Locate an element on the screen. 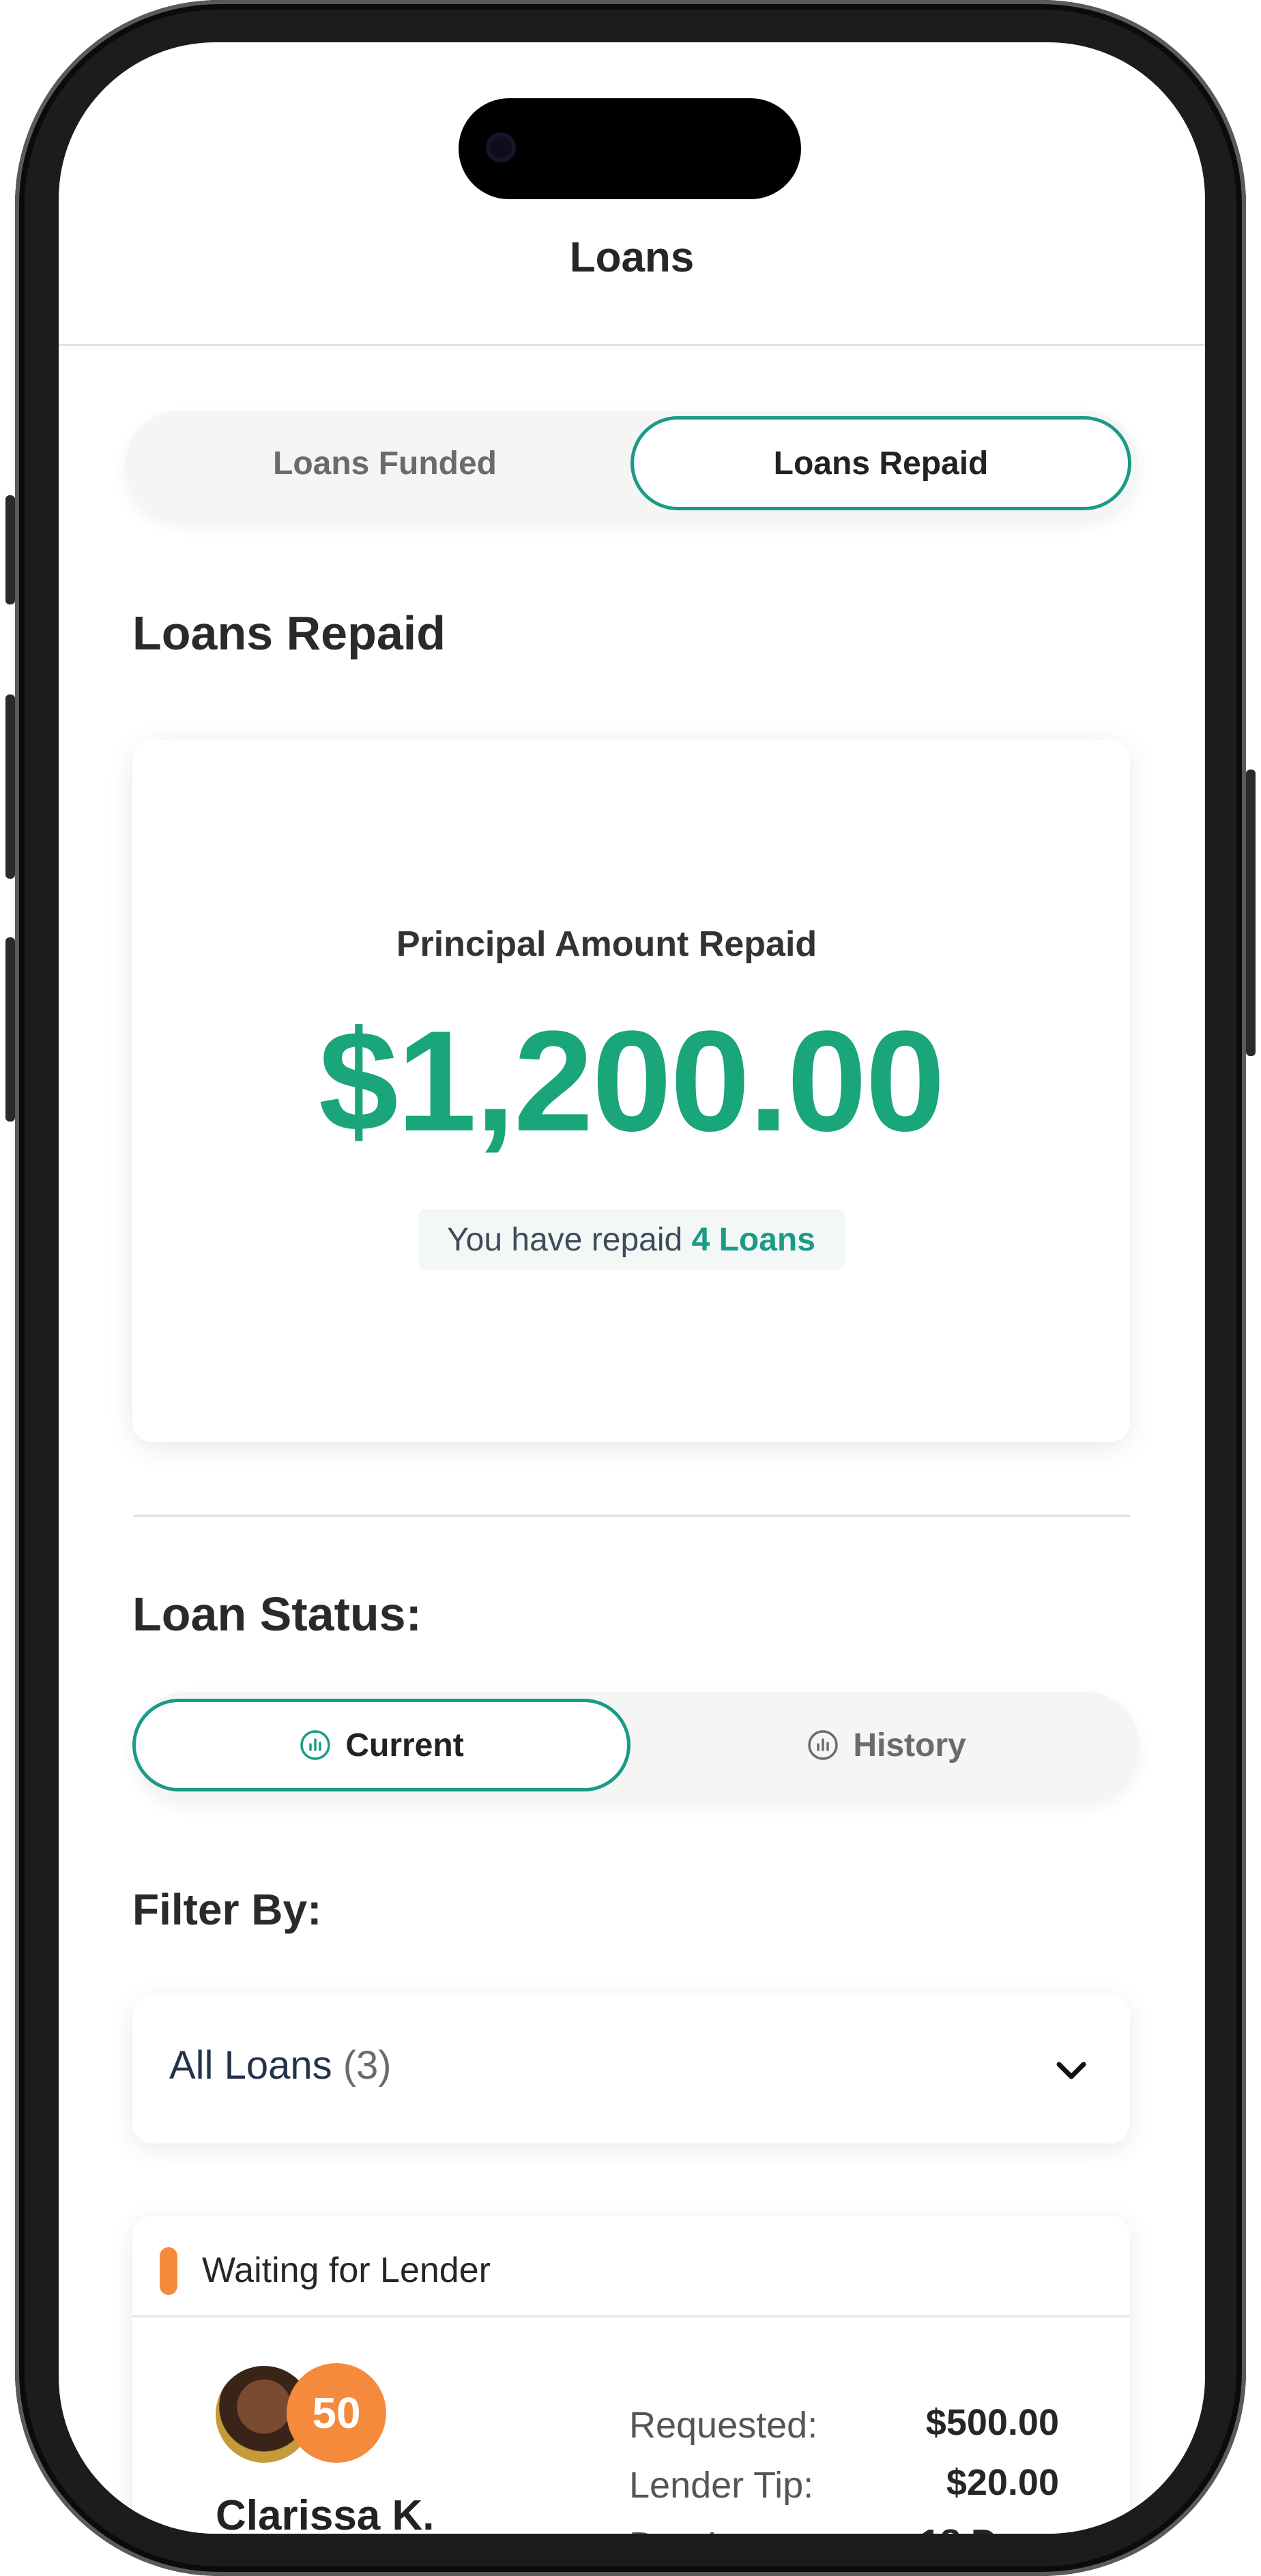 The width and height of the screenshot is (1261, 2576). repaid-count-prefix: You have repaid is located at coordinates (569, 1239).